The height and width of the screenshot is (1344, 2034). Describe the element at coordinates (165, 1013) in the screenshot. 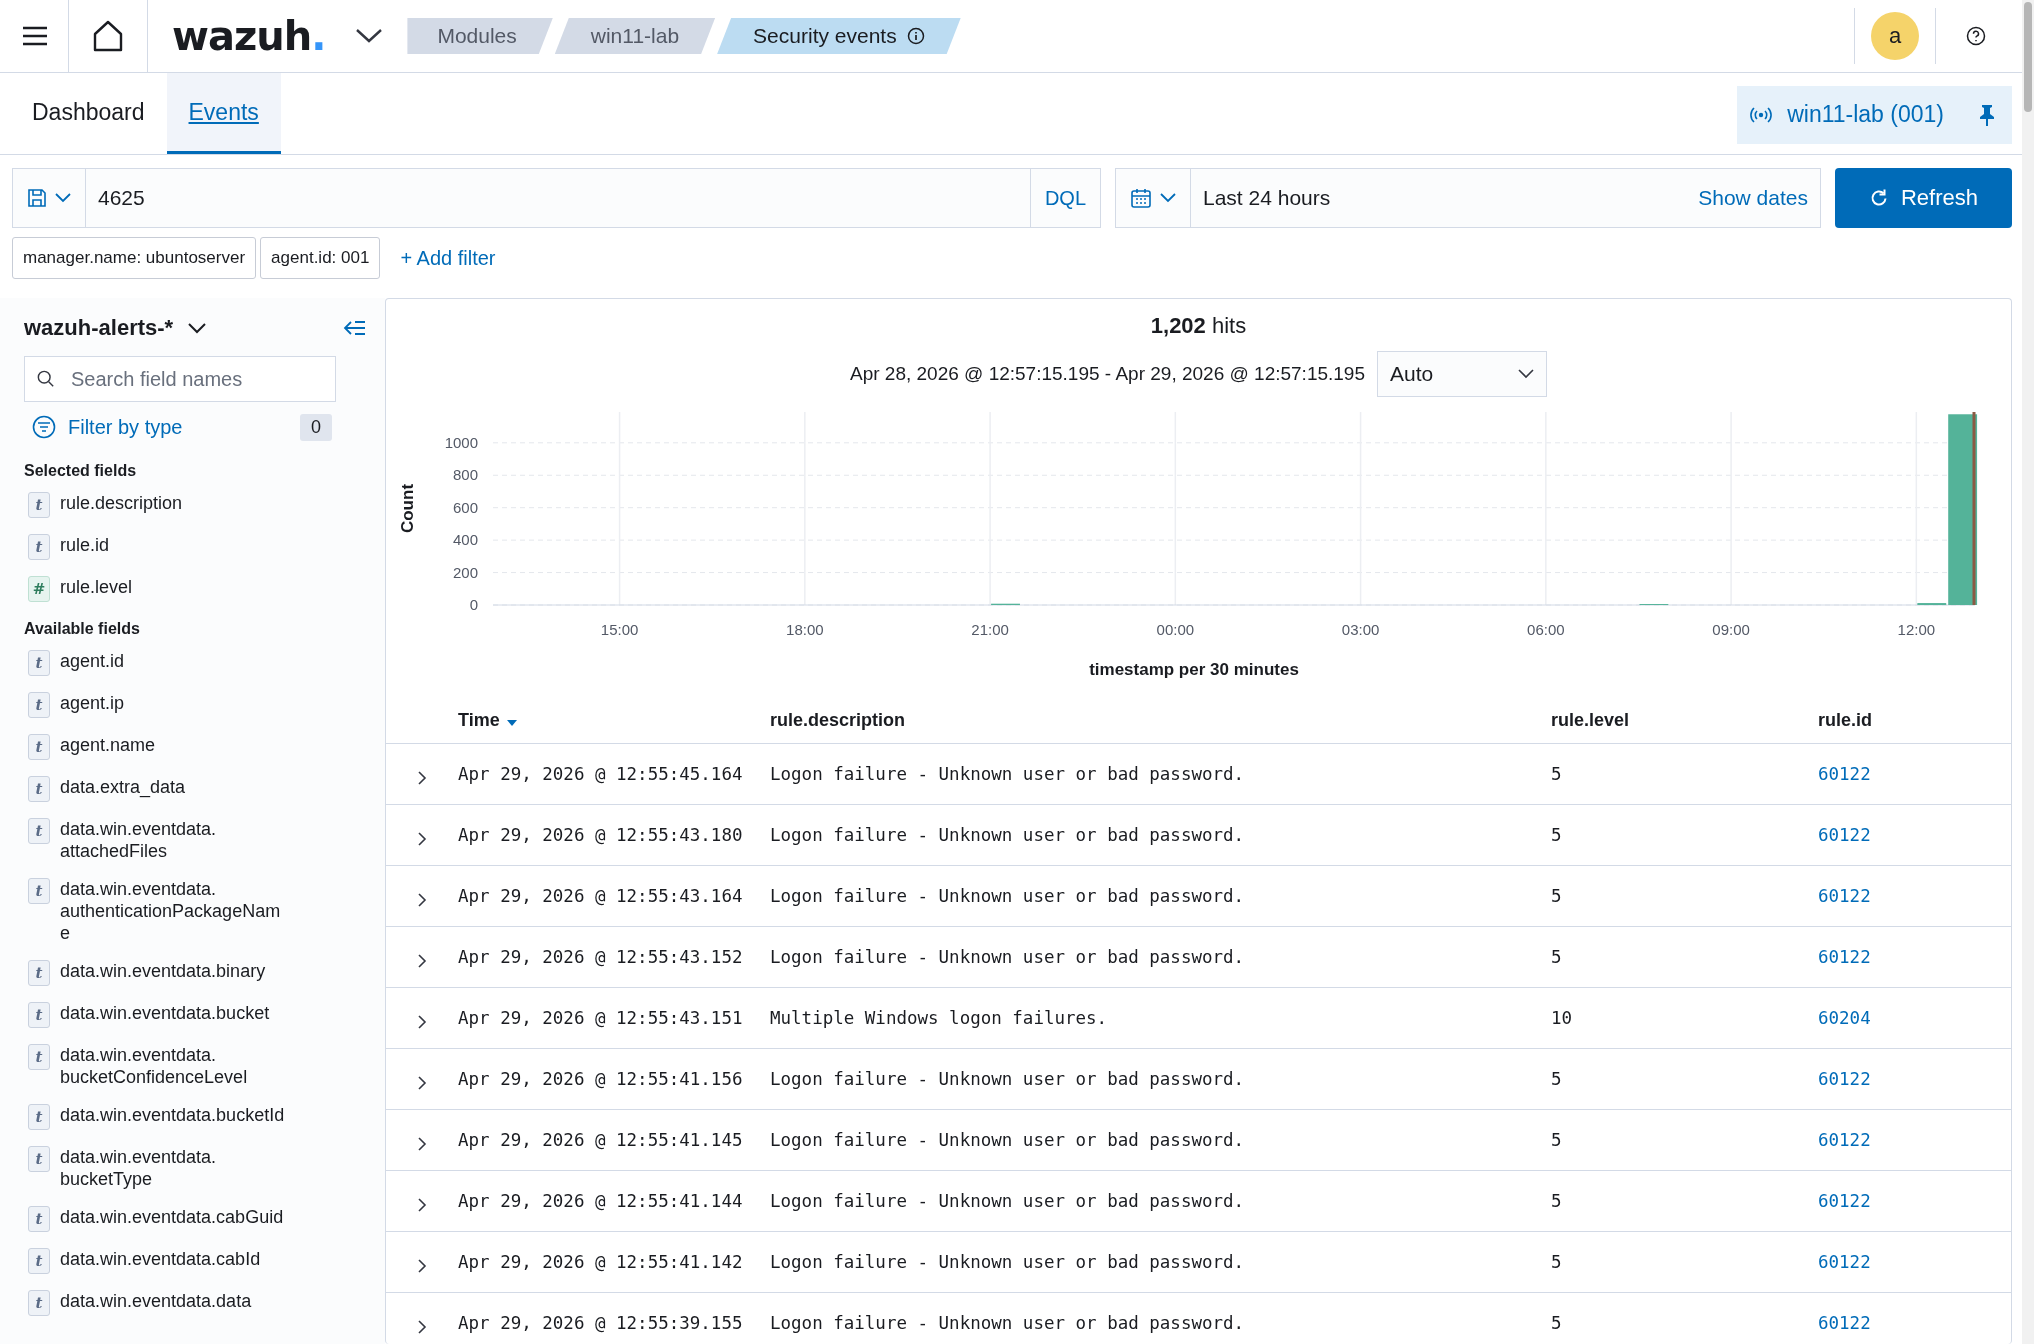

I see `field-name: data.win.eventdata.bucket` at that location.